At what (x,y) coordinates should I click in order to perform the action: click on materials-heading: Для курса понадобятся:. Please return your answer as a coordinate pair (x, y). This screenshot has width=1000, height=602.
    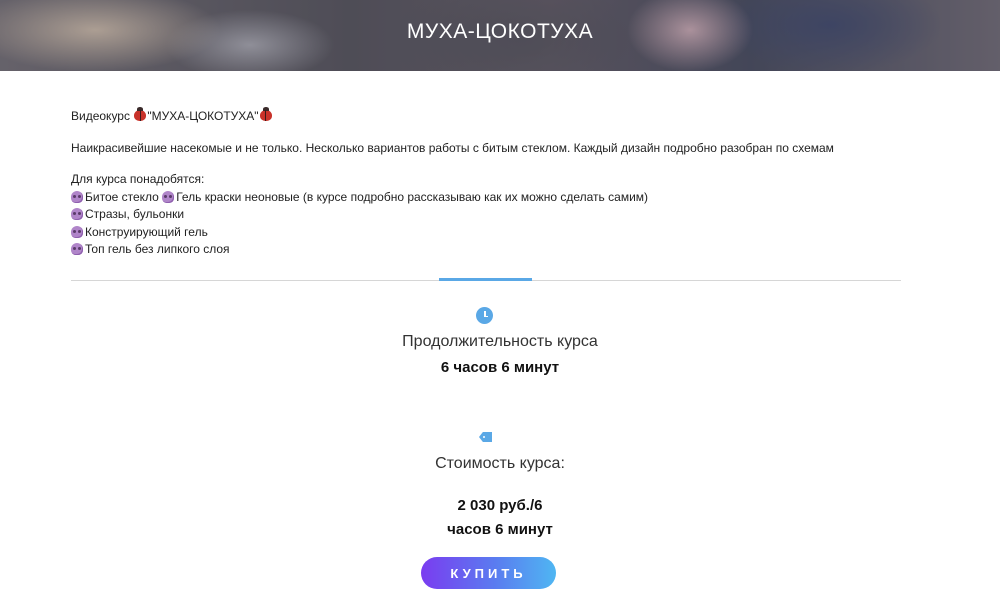
    Looking at the image, I should click on (138, 179).